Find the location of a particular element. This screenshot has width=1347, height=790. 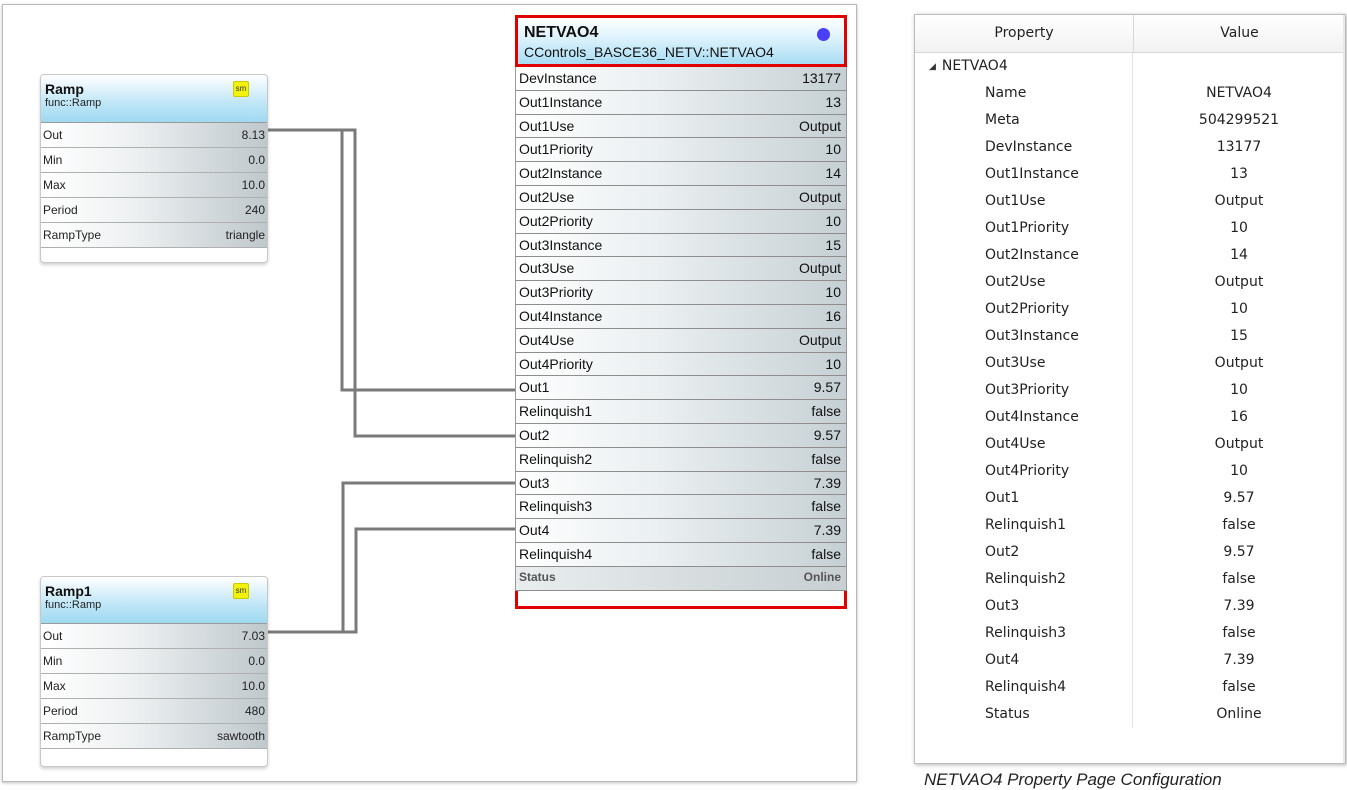

column-header-property: Property is located at coordinates (1024, 33).